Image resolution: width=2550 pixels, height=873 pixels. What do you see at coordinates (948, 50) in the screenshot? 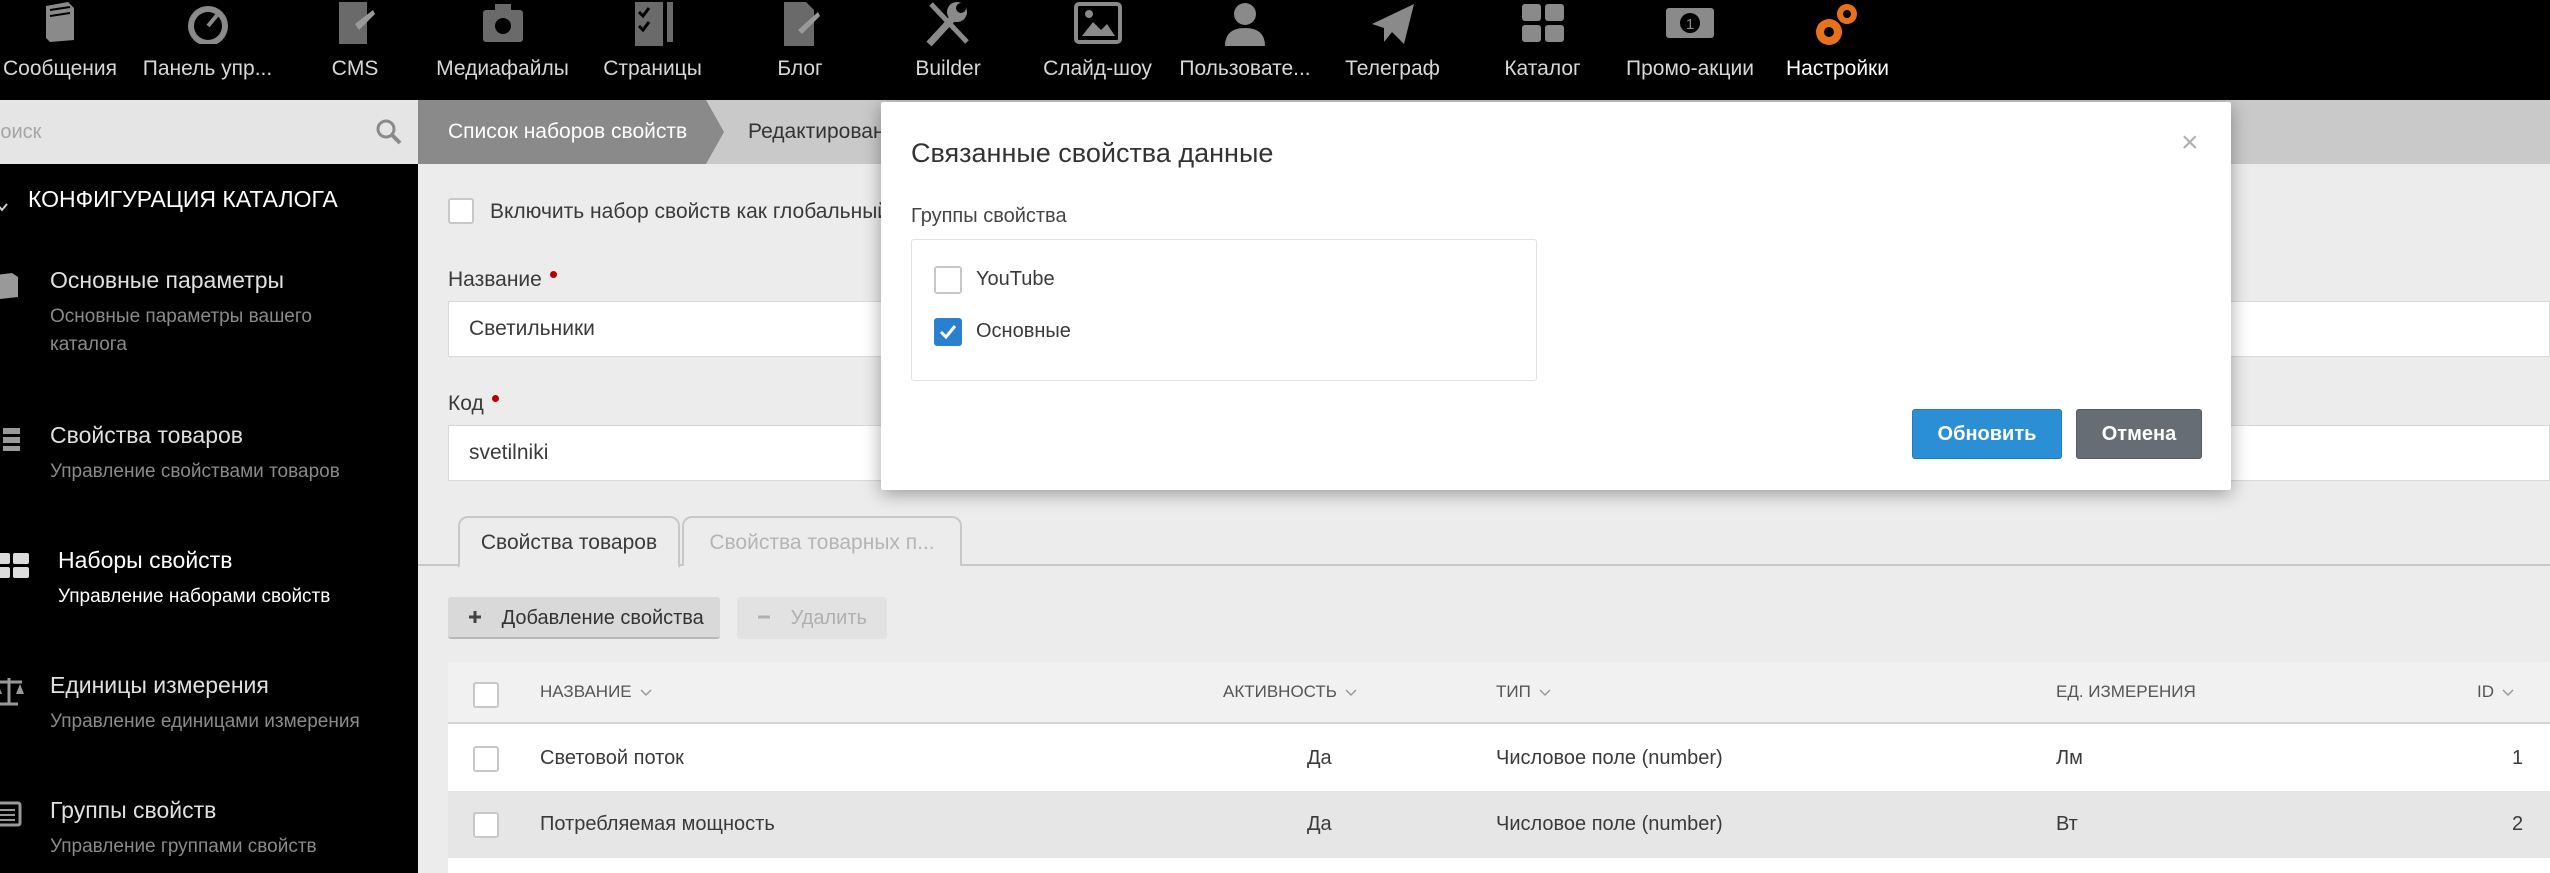
I see `nav-item-builder: Builder` at bounding box center [948, 50].